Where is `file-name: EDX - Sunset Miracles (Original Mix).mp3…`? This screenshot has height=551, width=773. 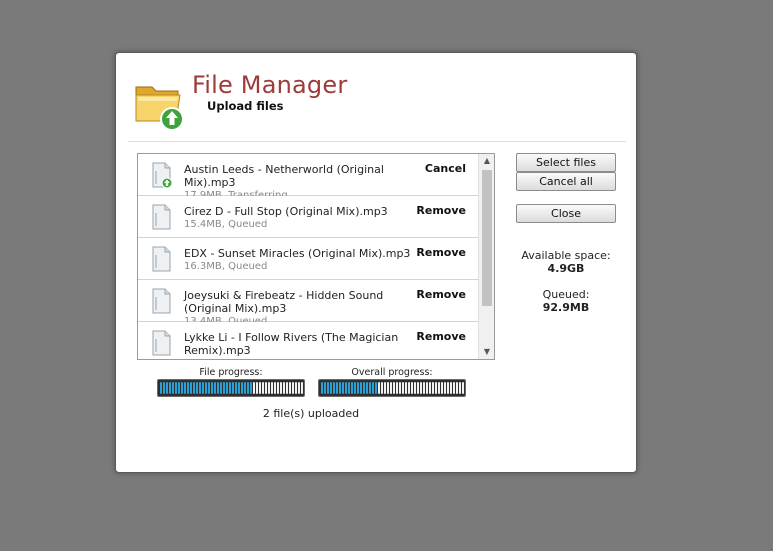 file-name: EDX - Sunset Miracles (Original Mix).mp3… is located at coordinates (301, 260).